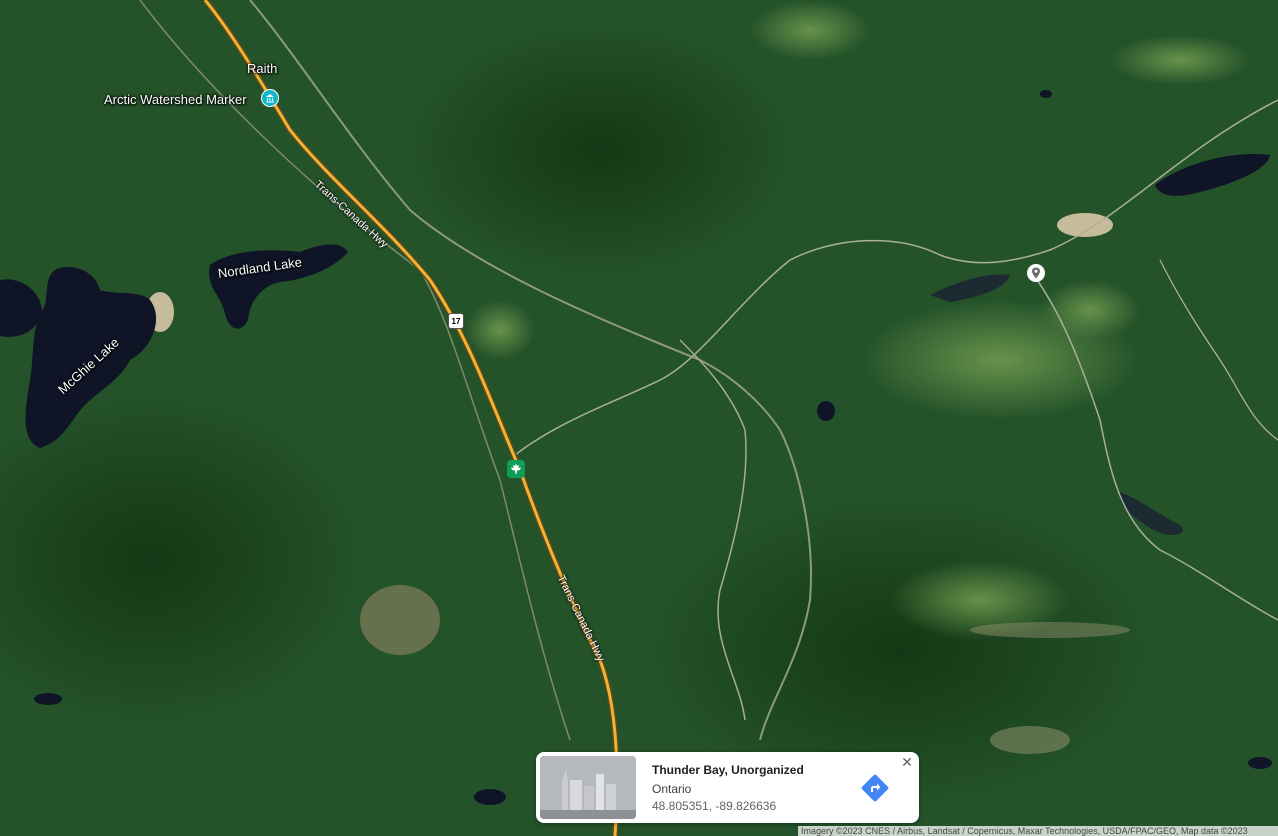  I want to click on card-region: Ontario, so click(672, 788).